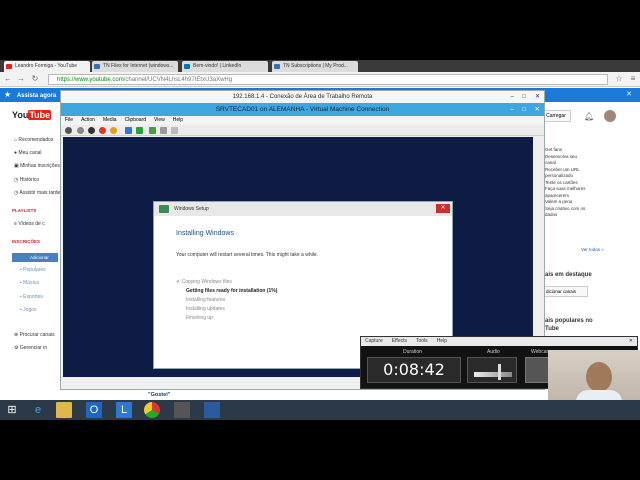 The image size is (640, 480). What do you see at coordinates (102, 130) in the screenshot?
I see `shutdown-icon` at bounding box center [102, 130].